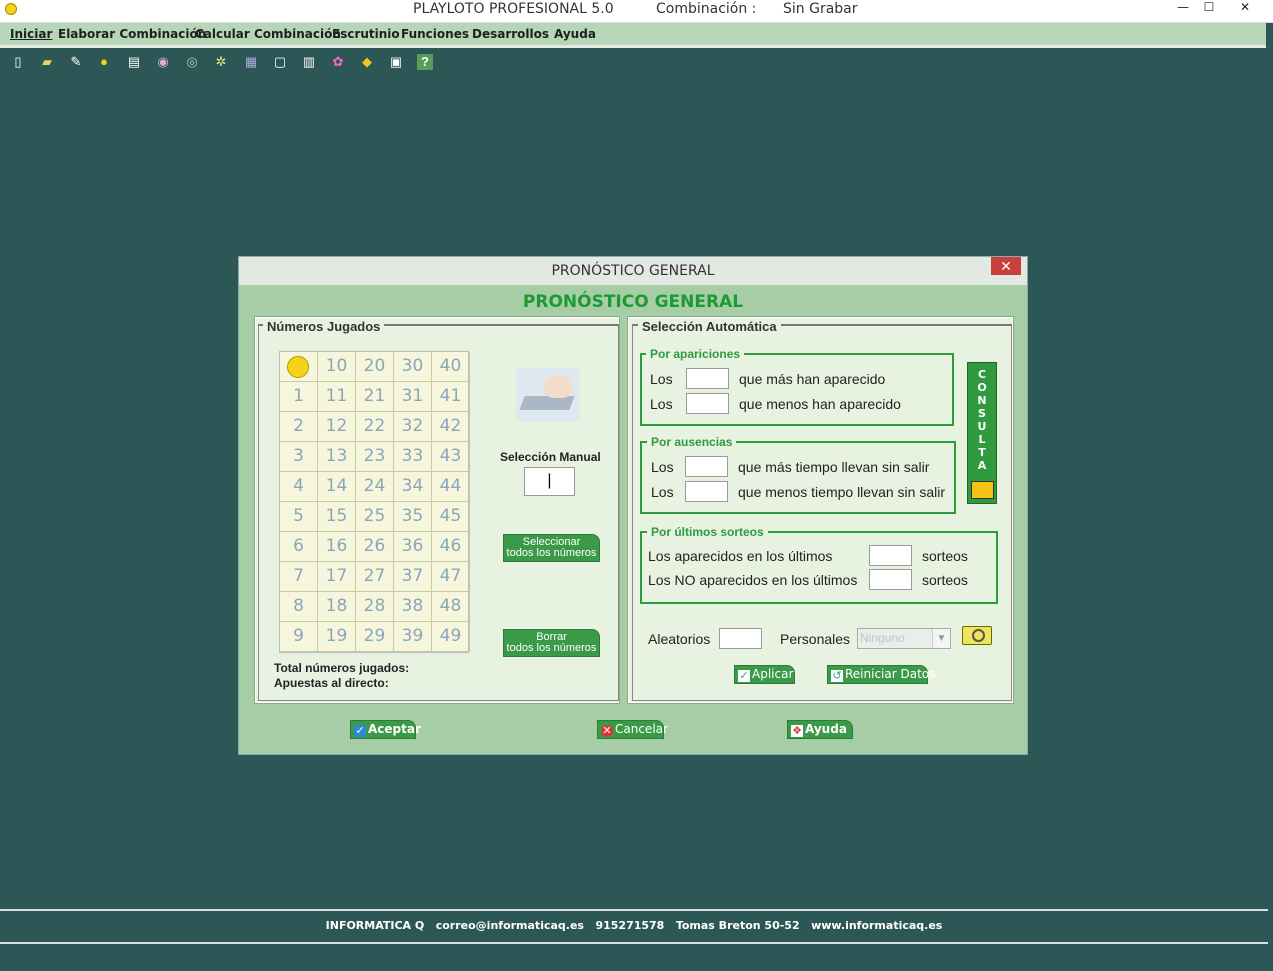 This screenshot has width=1273, height=971. What do you see at coordinates (337, 397) in the screenshot?
I see `number-cell: 11` at bounding box center [337, 397].